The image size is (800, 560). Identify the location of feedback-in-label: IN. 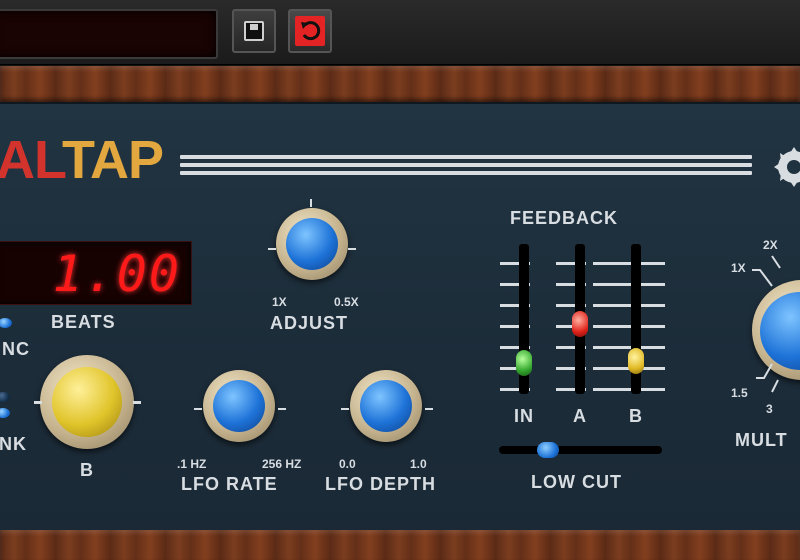
(524, 416).